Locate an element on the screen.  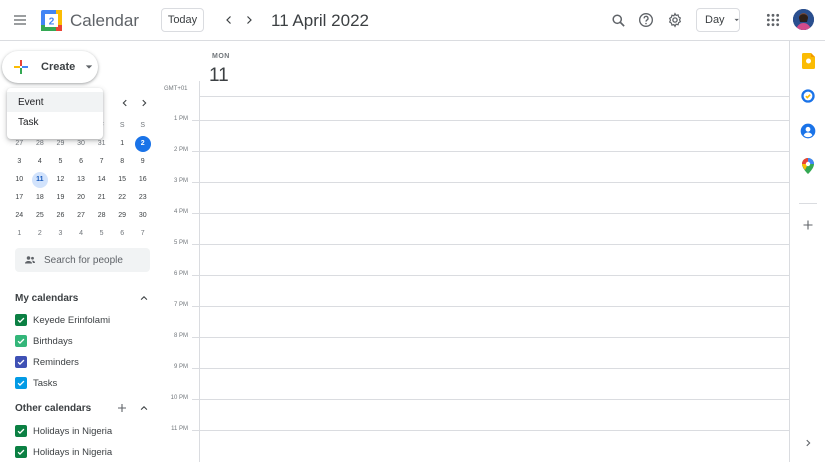
chevron-right-icon is located at coordinates (144, 103).